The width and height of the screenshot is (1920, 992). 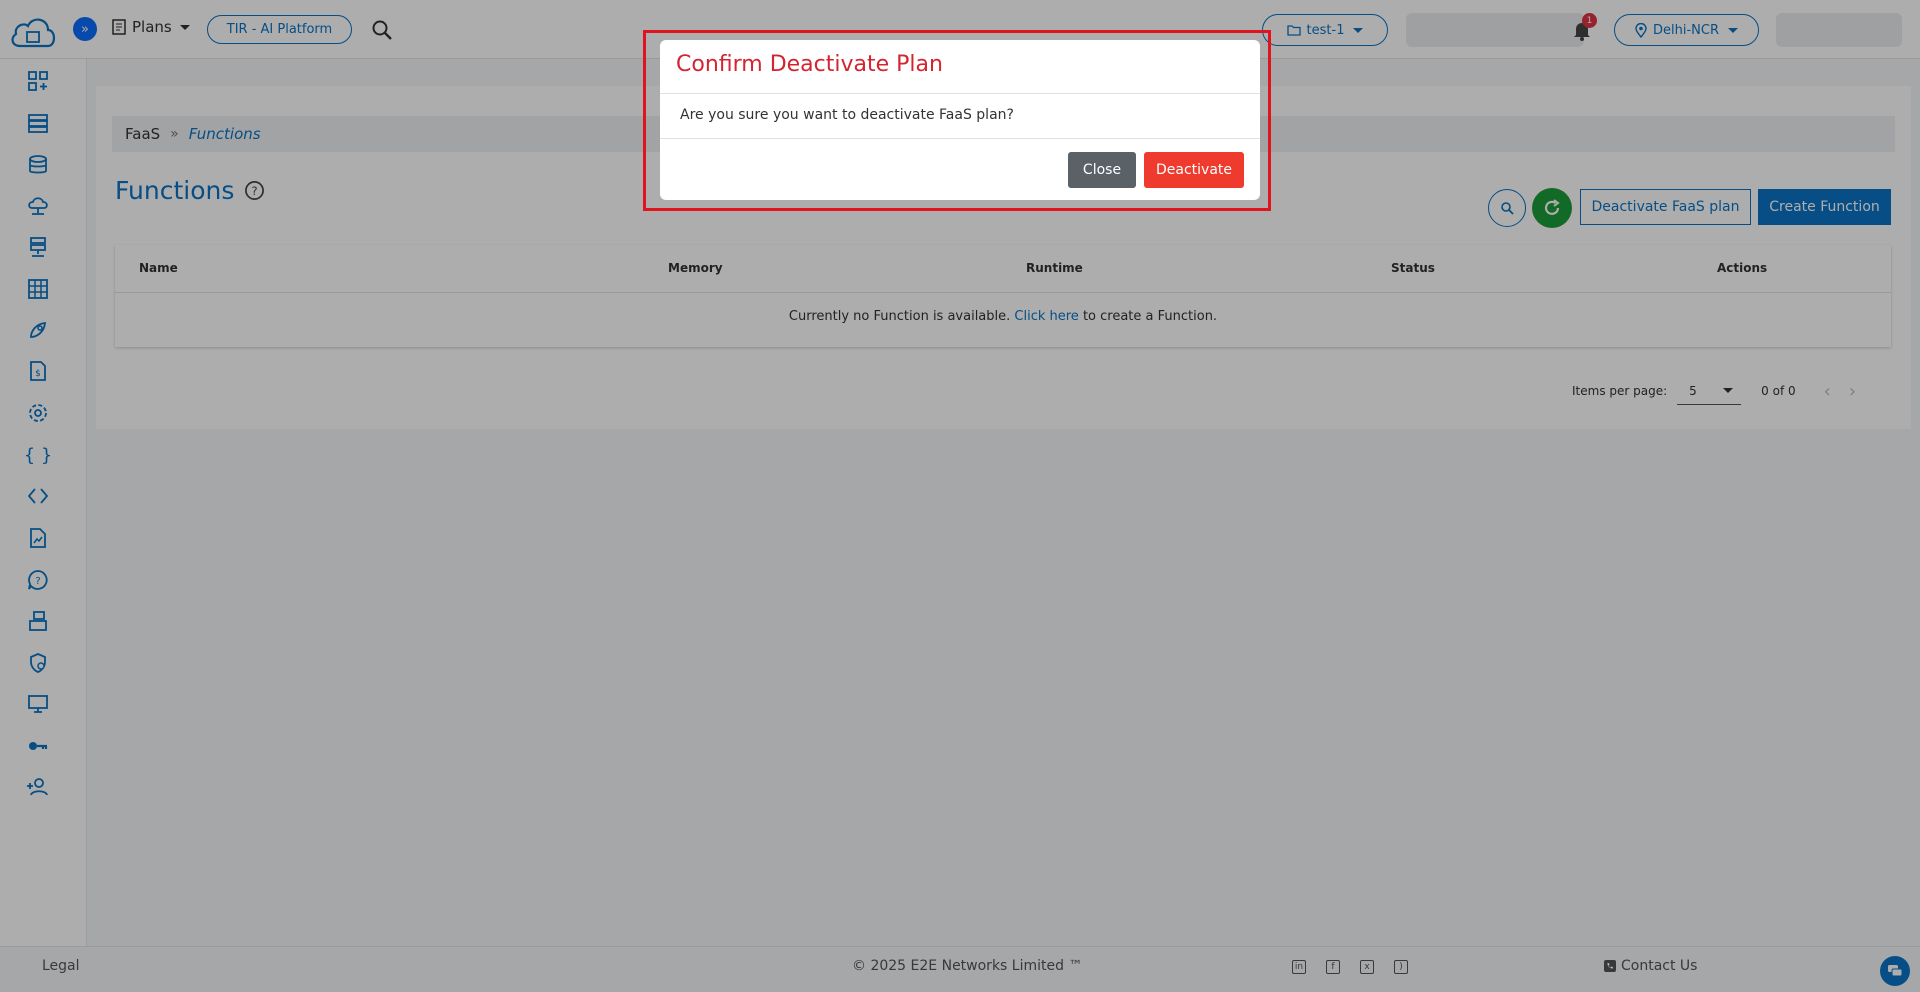 What do you see at coordinates (1194, 170) in the screenshot?
I see `deactivate-button: Deactivate` at bounding box center [1194, 170].